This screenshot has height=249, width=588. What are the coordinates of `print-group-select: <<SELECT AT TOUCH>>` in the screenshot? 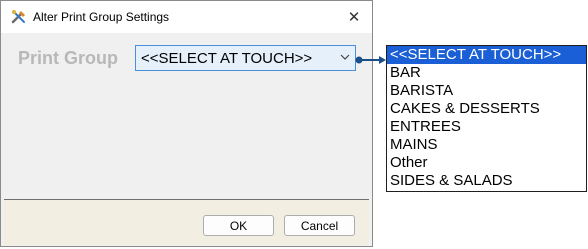 It's located at (245, 58).